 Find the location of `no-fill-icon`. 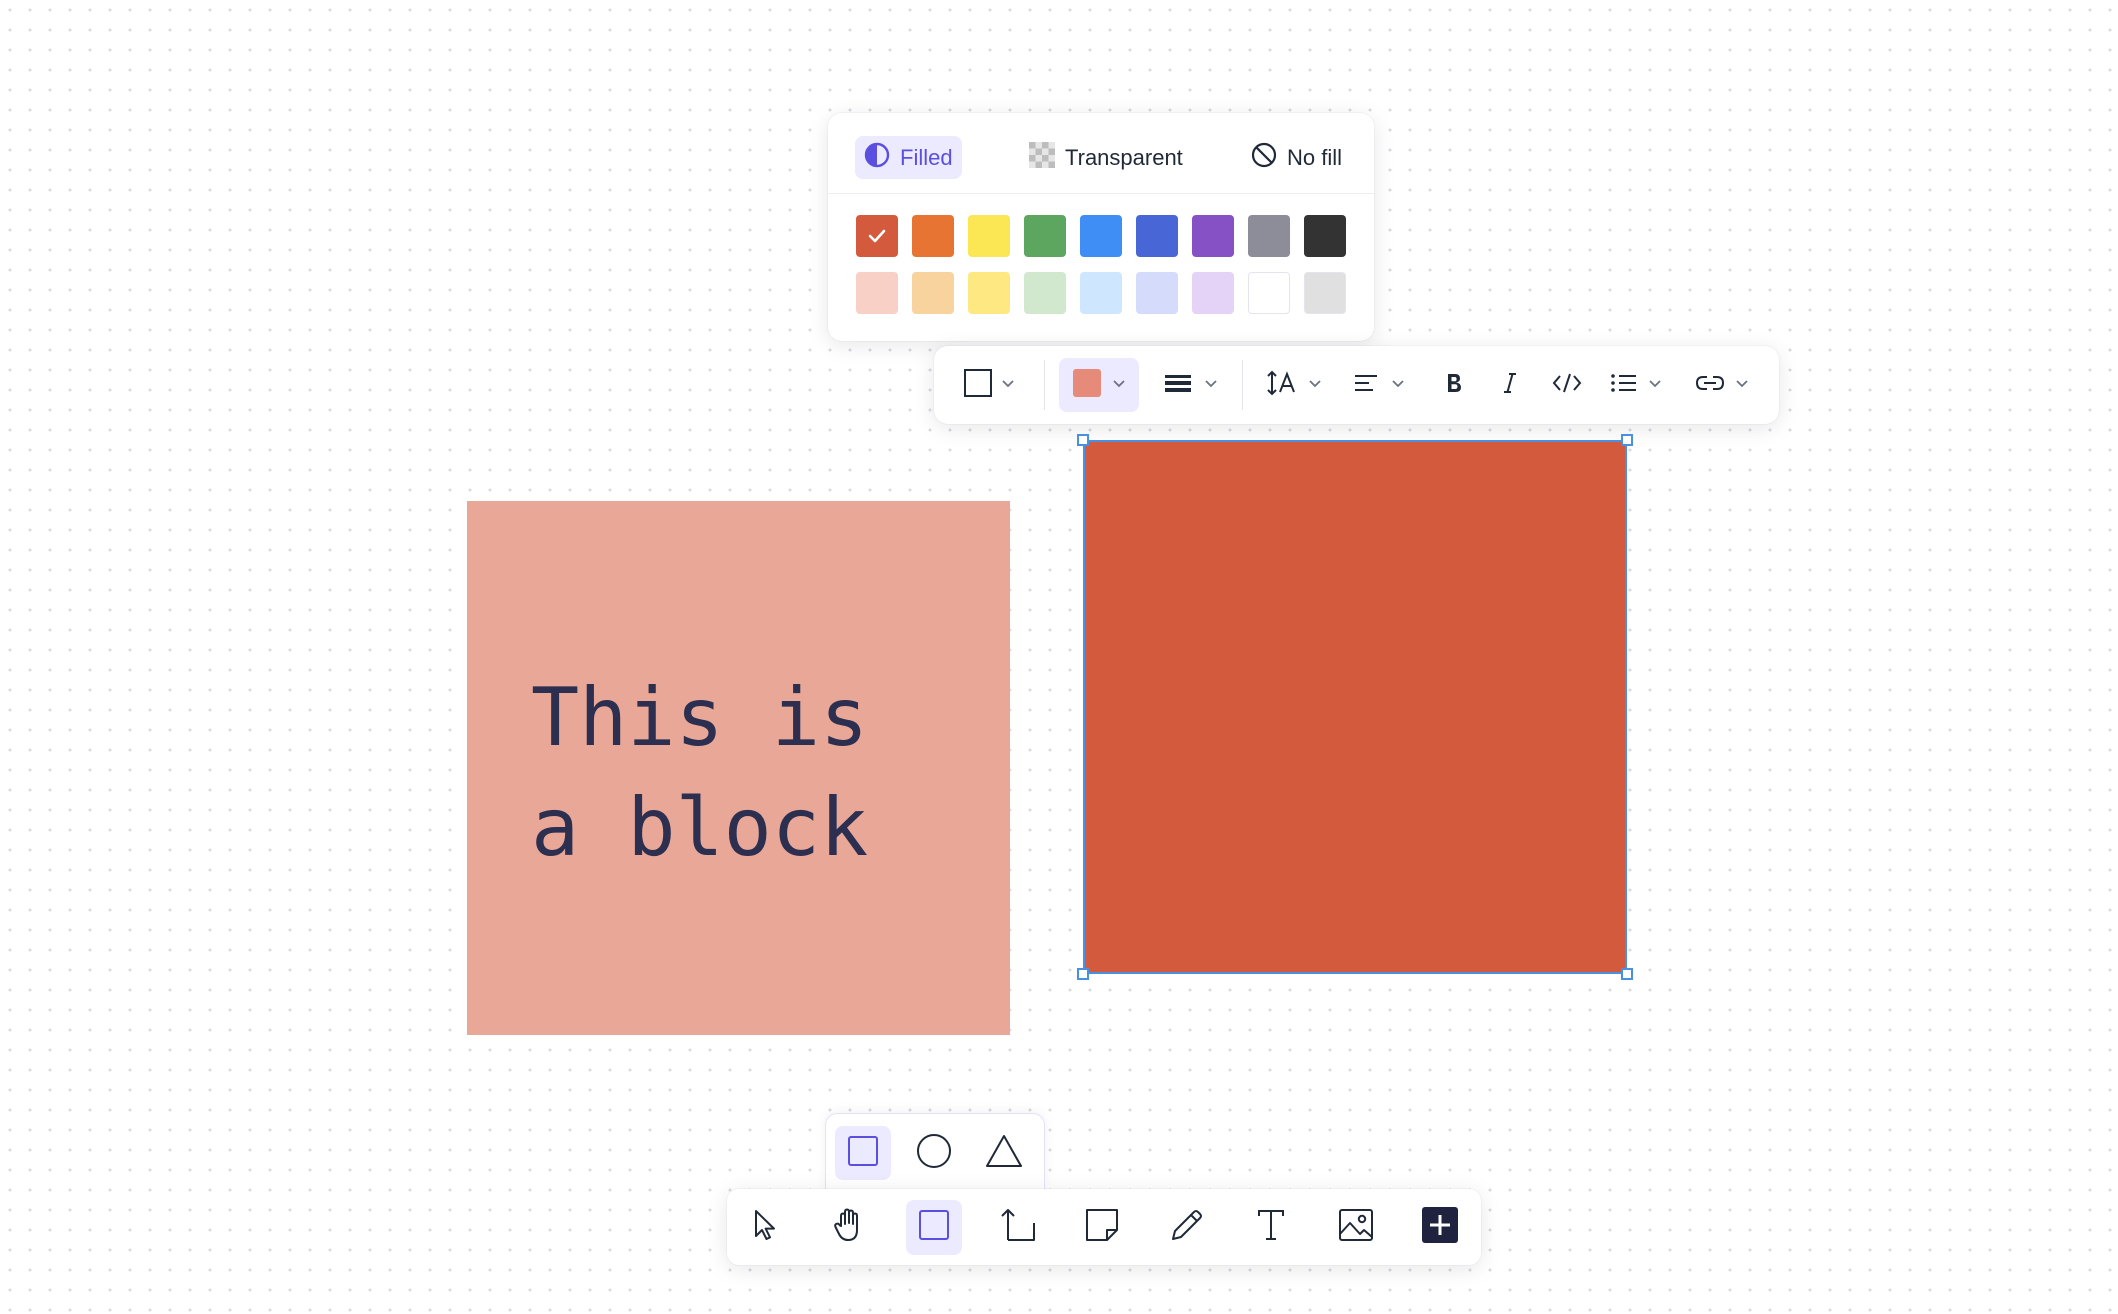

no-fill-icon is located at coordinates (1264, 158).